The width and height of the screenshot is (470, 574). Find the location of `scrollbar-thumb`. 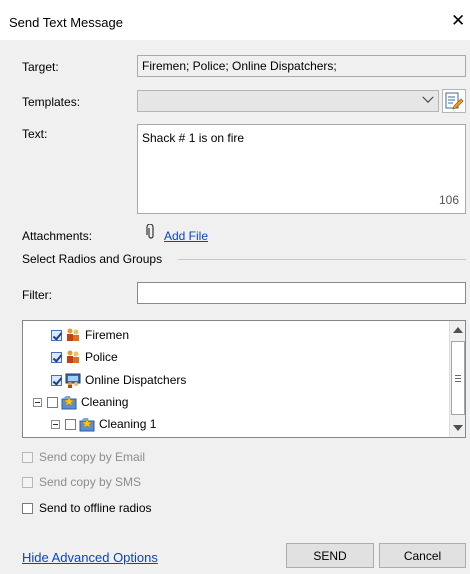

scrollbar-thumb is located at coordinates (458, 378).